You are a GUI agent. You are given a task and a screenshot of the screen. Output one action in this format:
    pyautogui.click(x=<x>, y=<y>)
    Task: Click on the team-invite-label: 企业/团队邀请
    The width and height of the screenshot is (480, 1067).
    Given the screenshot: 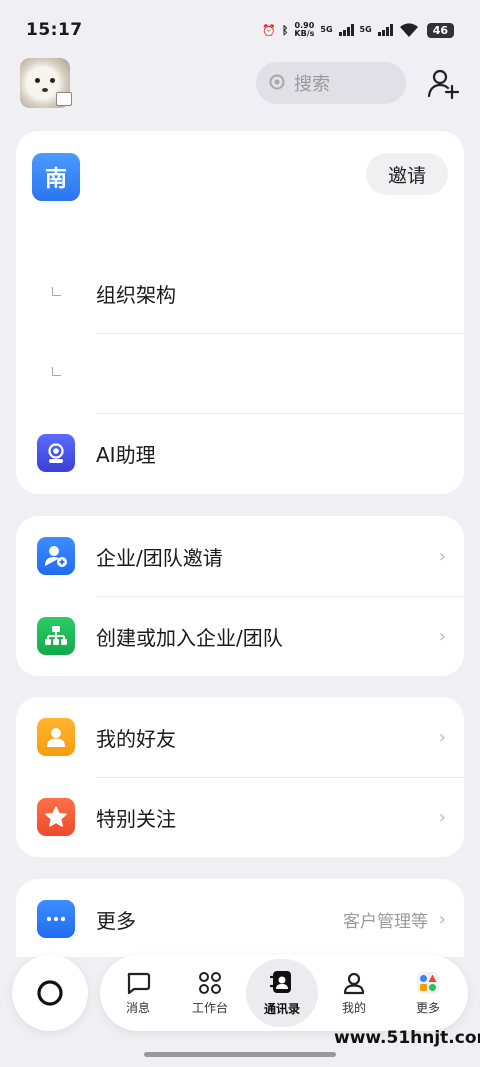 What is the action you would take?
    pyautogui.click(x=159, y=557)
    